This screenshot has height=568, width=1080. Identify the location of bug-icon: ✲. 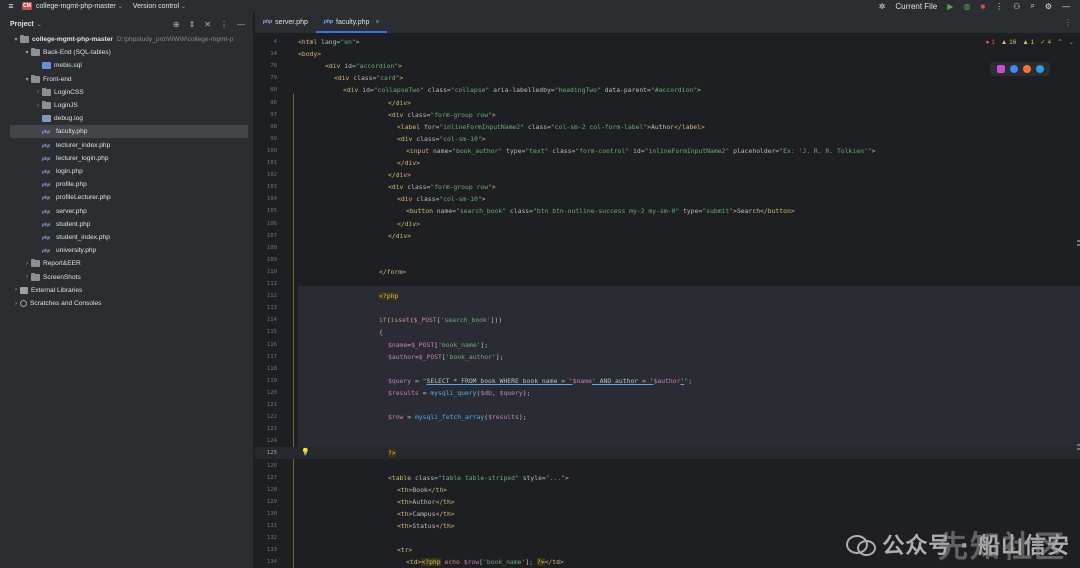
(882, 6).